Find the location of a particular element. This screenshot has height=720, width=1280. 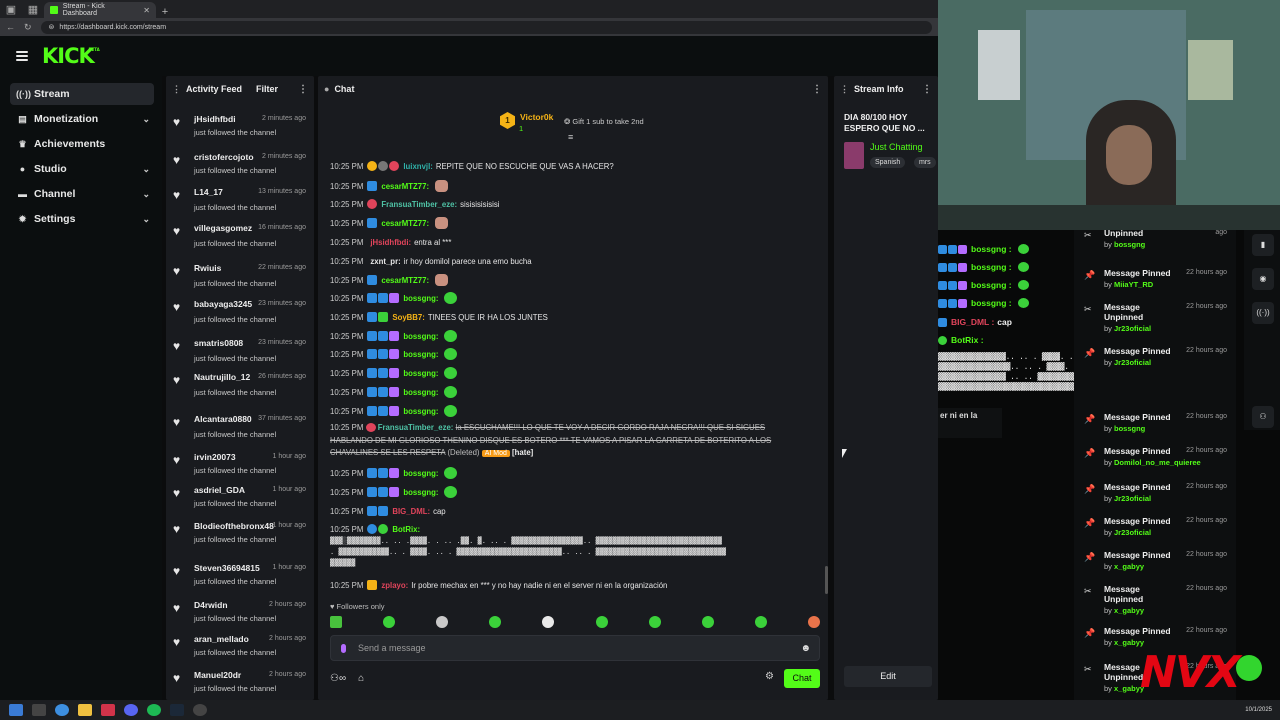

site-info-icon: ⊜ is located at coordinates (52, 27).